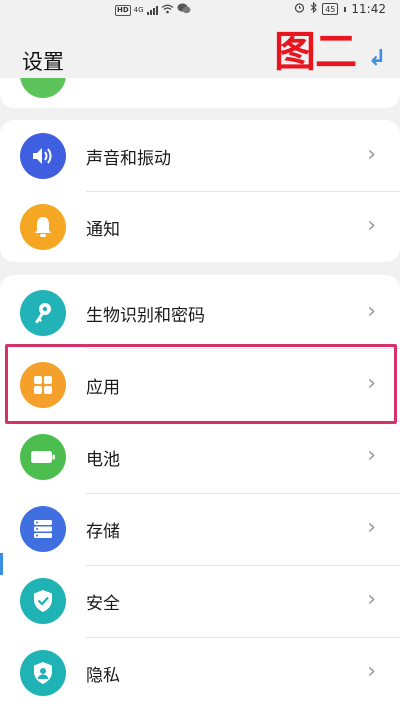 The image size is (400, 720). What do you see at coordinates (345, 9) in the screenshot?
I see `battery-tip` at bounding box center [345, 9].